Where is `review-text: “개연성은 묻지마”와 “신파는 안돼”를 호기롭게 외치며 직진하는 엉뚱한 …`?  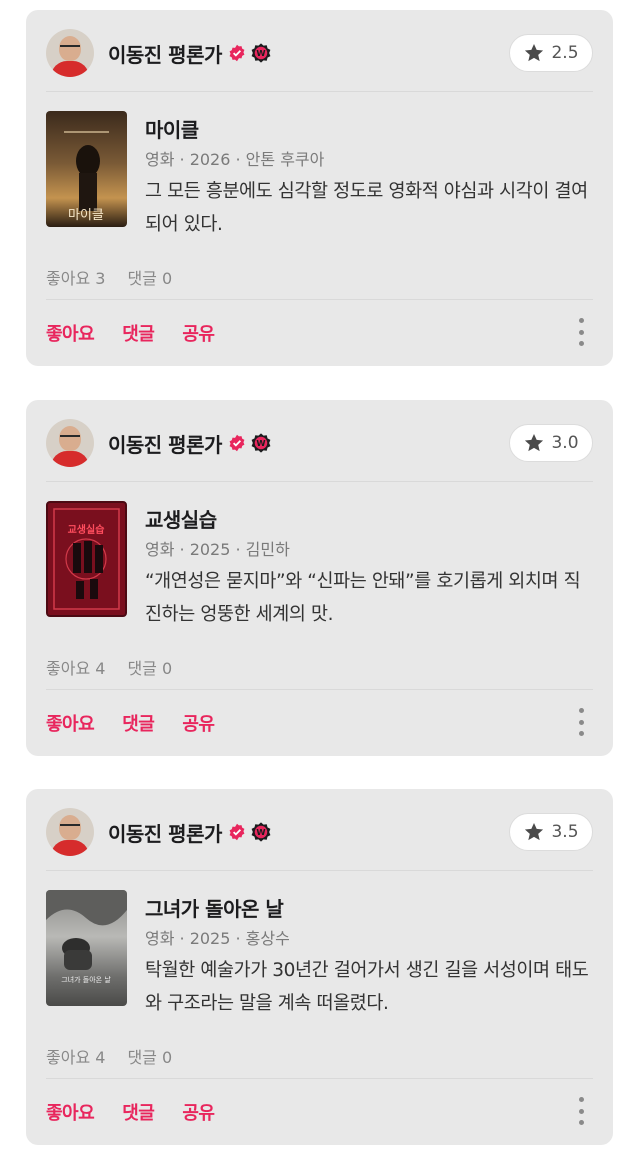
review-text: “개연성은 묻지마”와 “신파는 안돼”를 호기롭게 외치며 직진하는 엉뚱한 … is located at coordinates (370, 598).